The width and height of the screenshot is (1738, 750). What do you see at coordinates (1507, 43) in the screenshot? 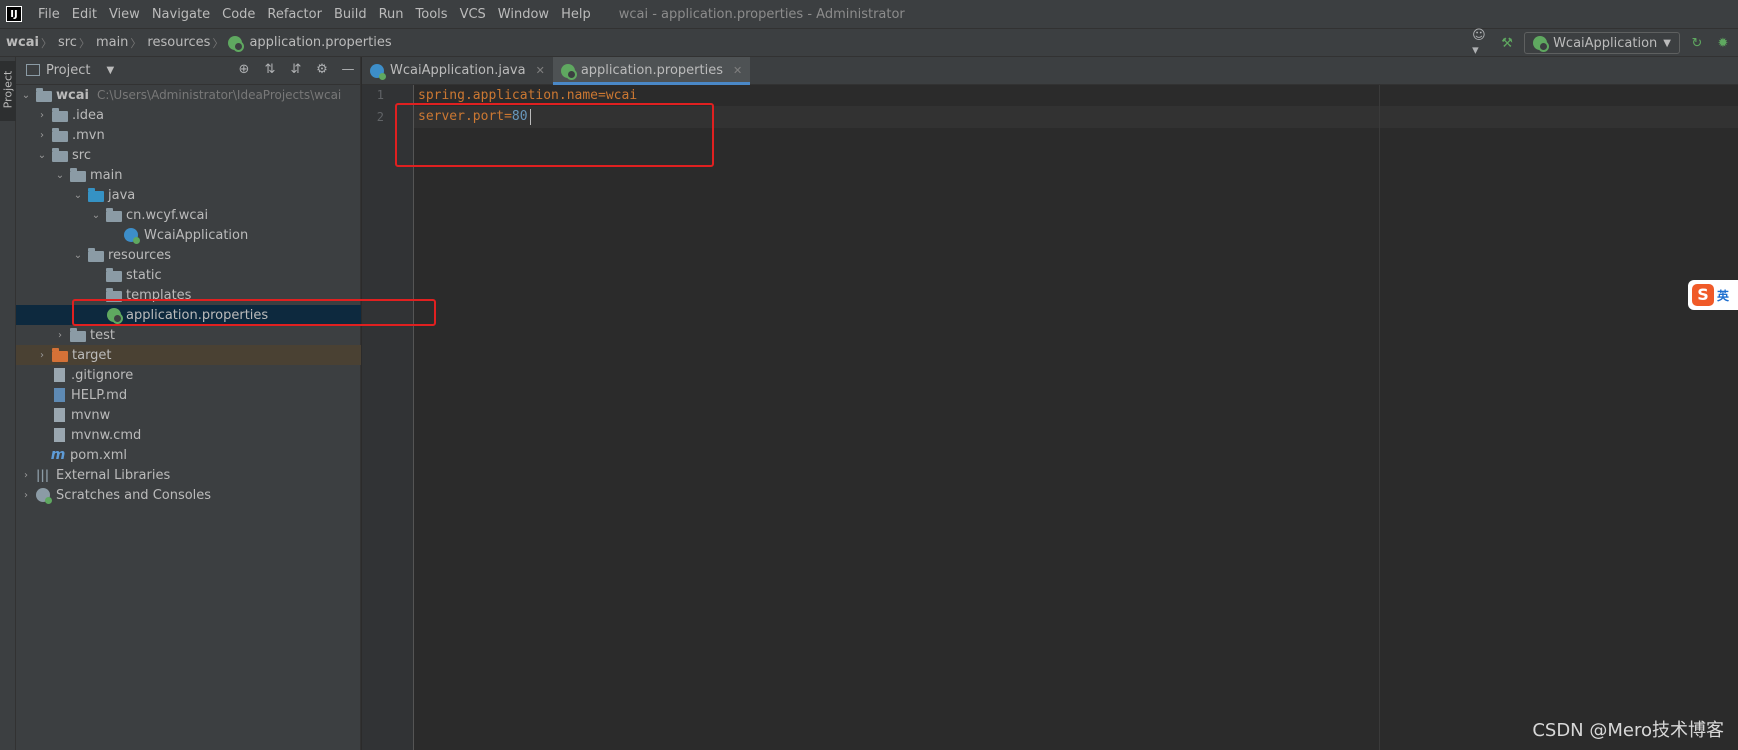
I see `build-hammer-icon: ⚒` at bounding box center [1507, 43].